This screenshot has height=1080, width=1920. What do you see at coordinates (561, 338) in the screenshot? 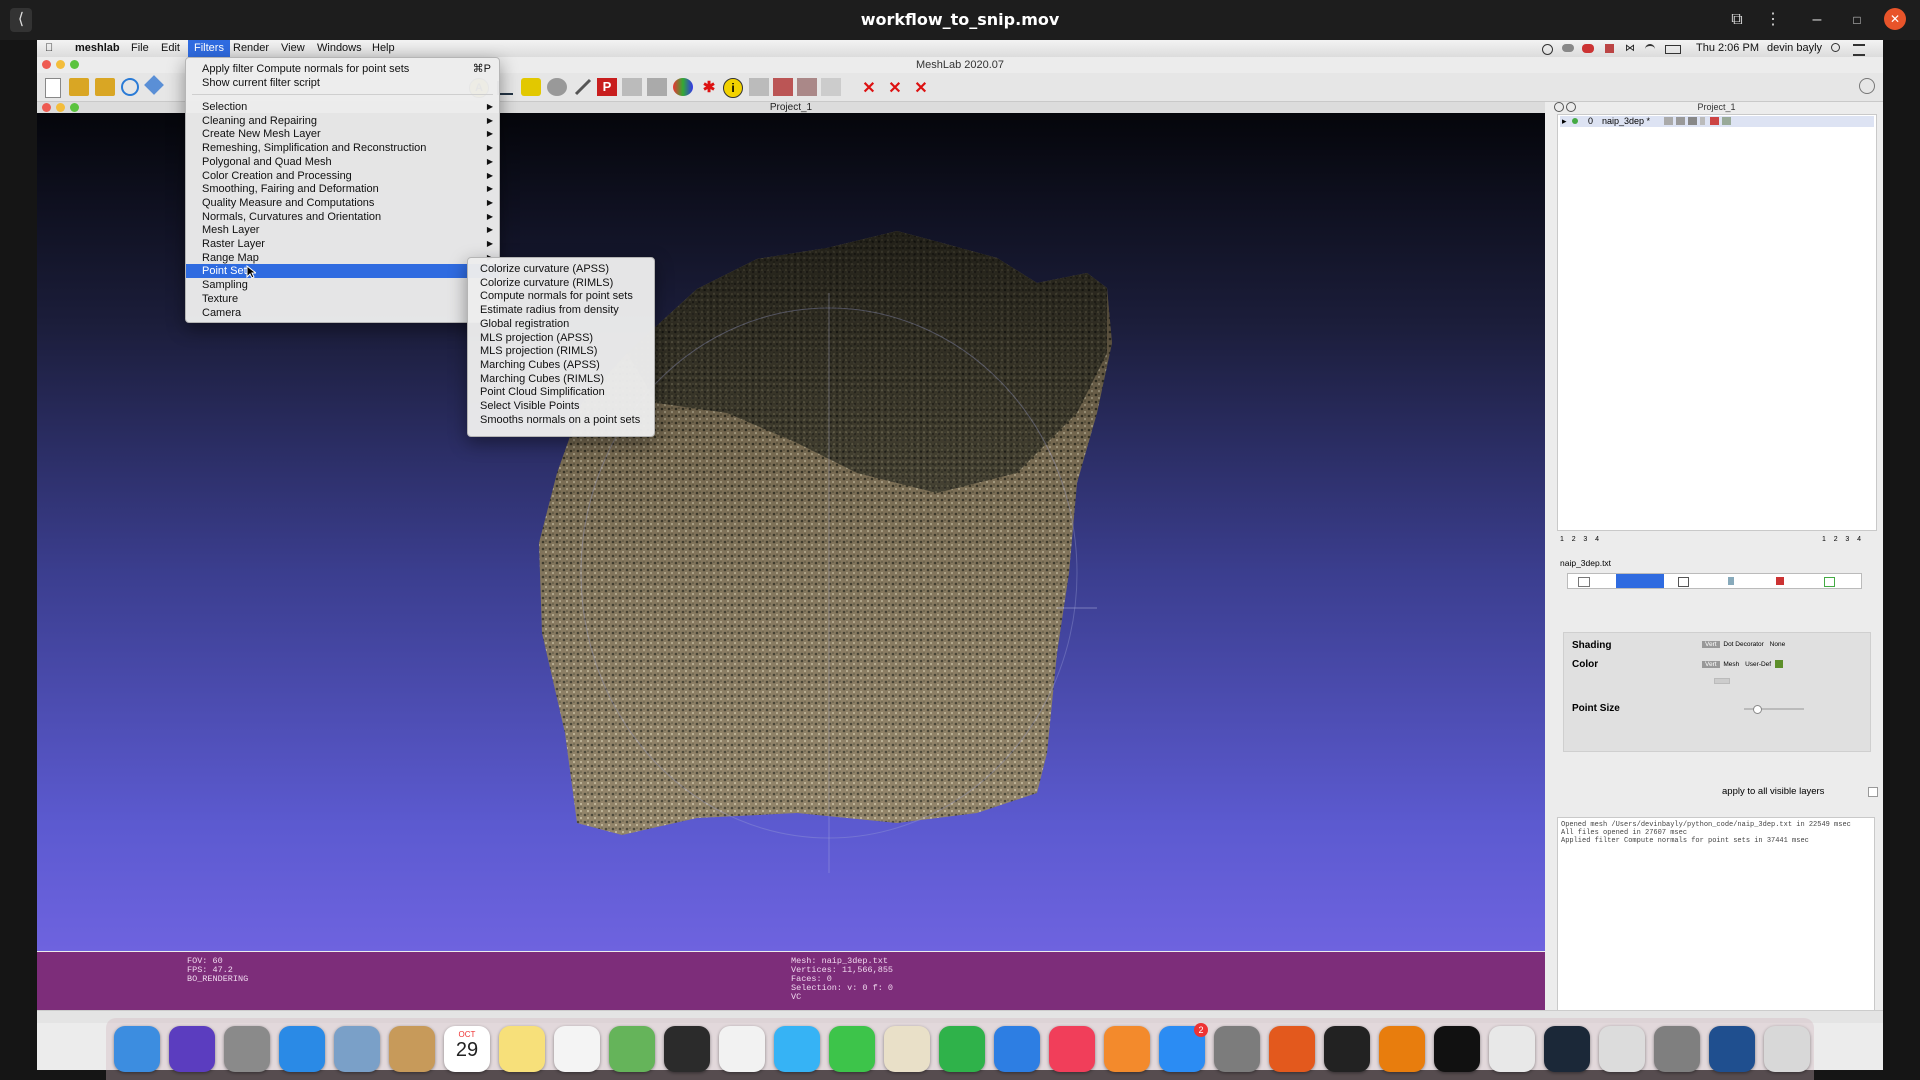
I see `point-set-filter-item: MLS projection (APSS)` at bounding box center [561, 338].